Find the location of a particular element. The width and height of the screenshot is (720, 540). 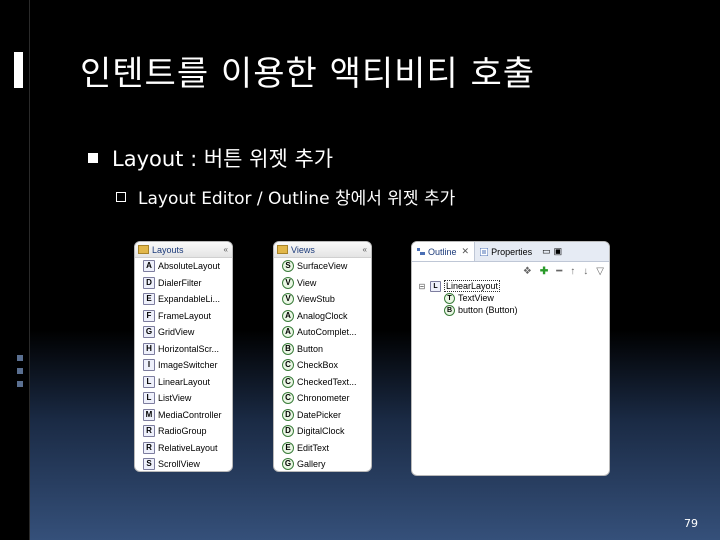

outline-tree-node: T TextView is located at coordinates (513, 298).